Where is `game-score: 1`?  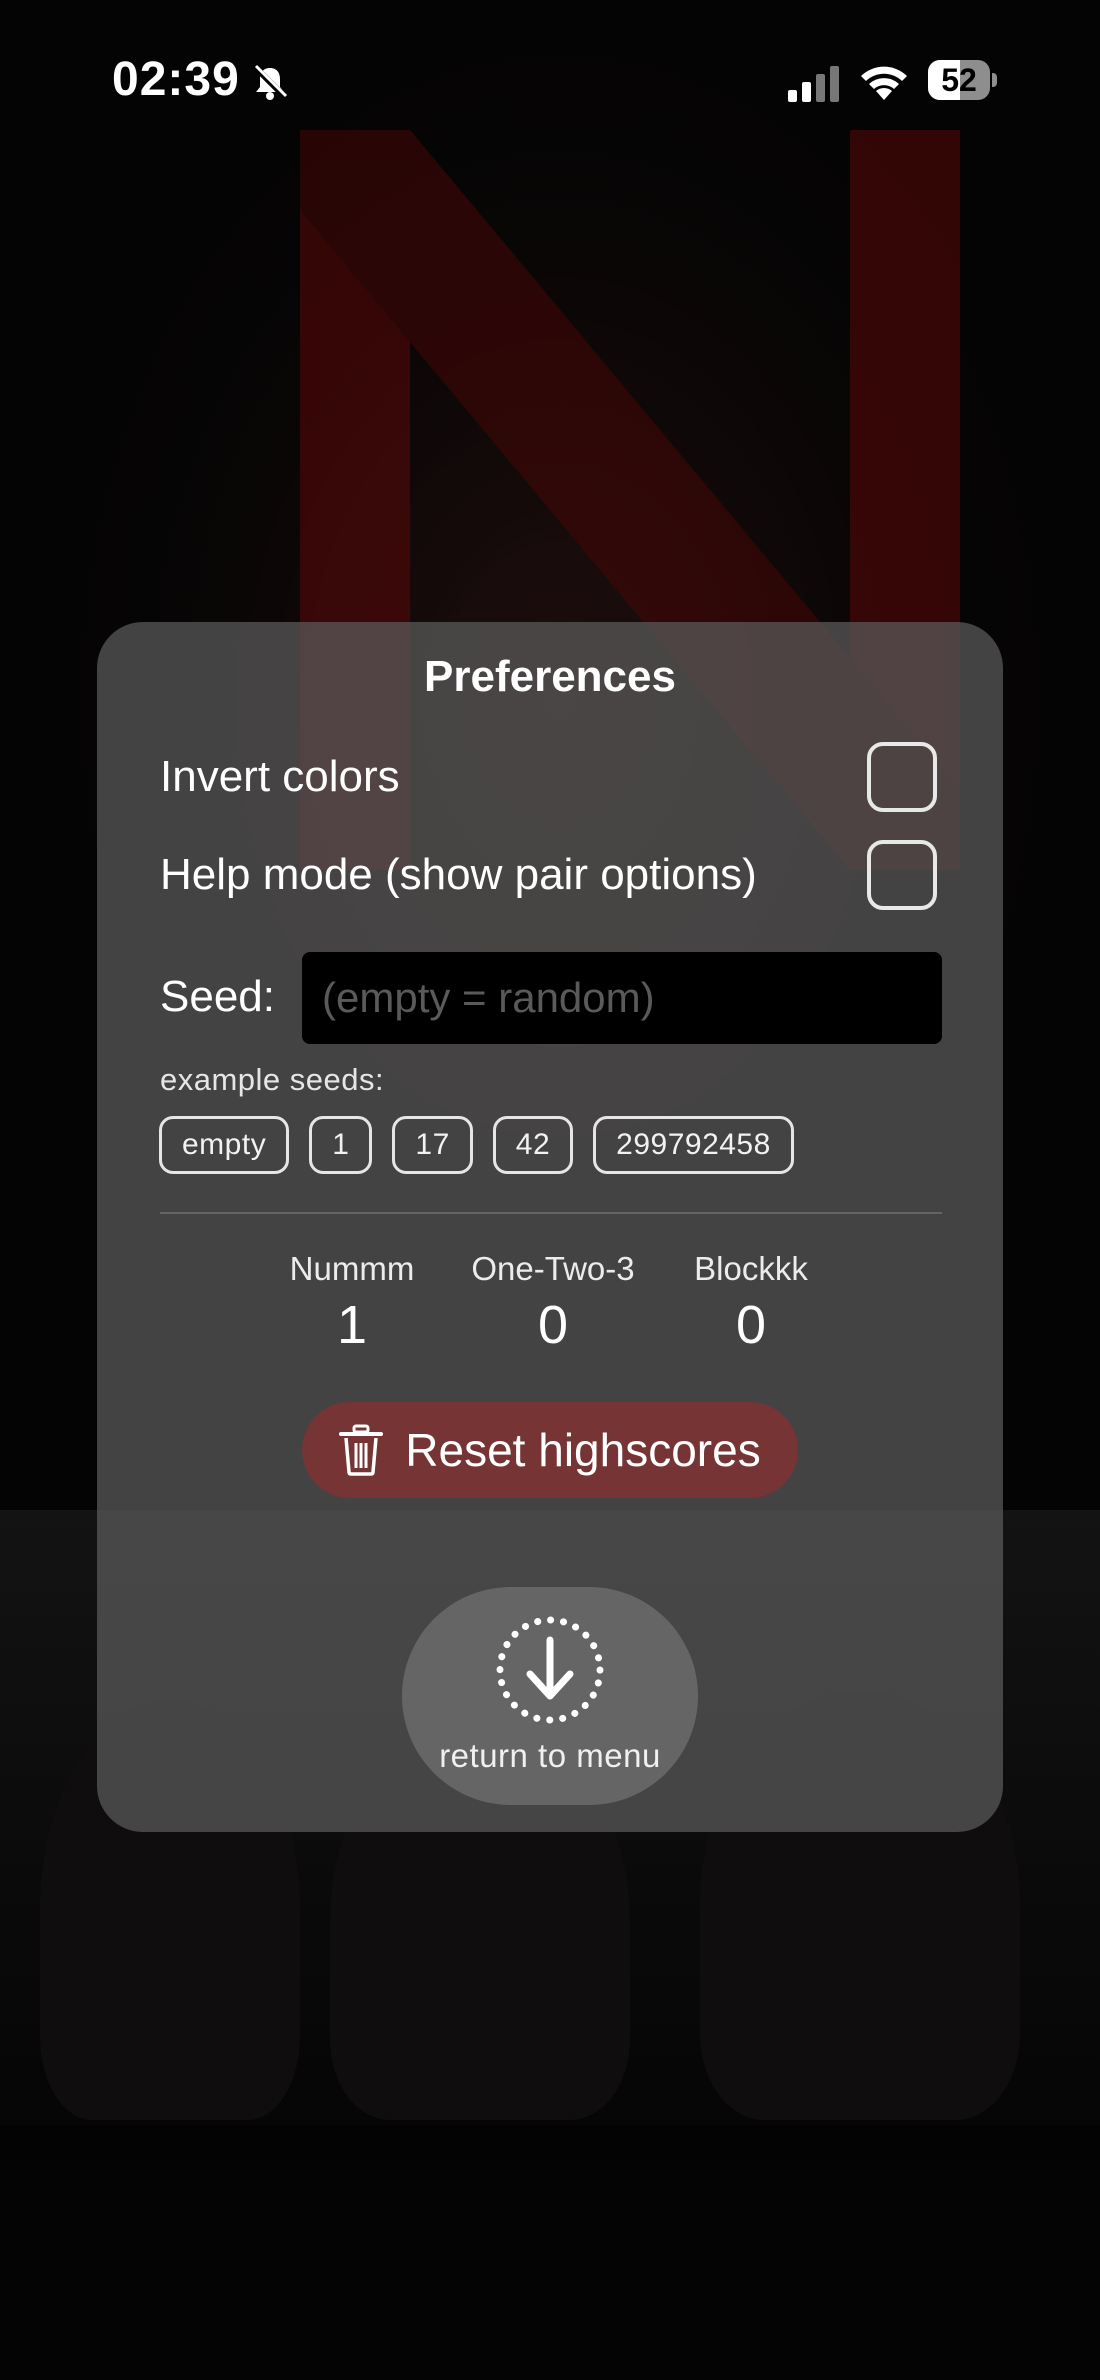 game-score: 1 is located at coordinates (352, 1325).